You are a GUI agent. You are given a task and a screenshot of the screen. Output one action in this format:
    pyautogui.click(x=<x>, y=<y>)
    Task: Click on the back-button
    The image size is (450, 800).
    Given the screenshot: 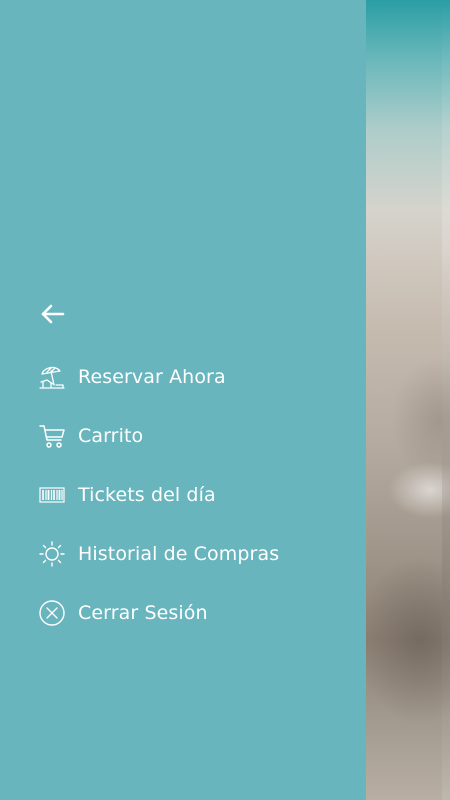 What is the action you would take?
    pyautogui.click(x=53, y=314)
    